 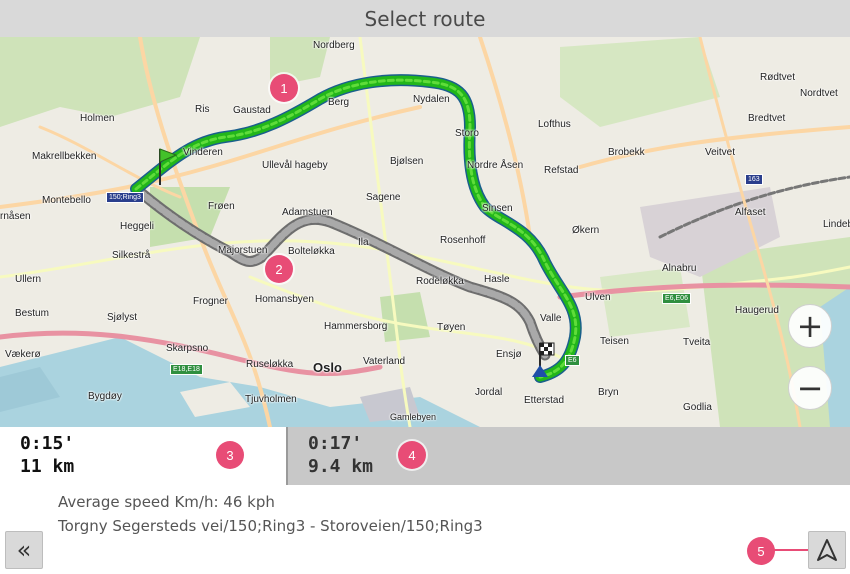 I want to click on place-label: Lofthus, so click(x=554, y=124).